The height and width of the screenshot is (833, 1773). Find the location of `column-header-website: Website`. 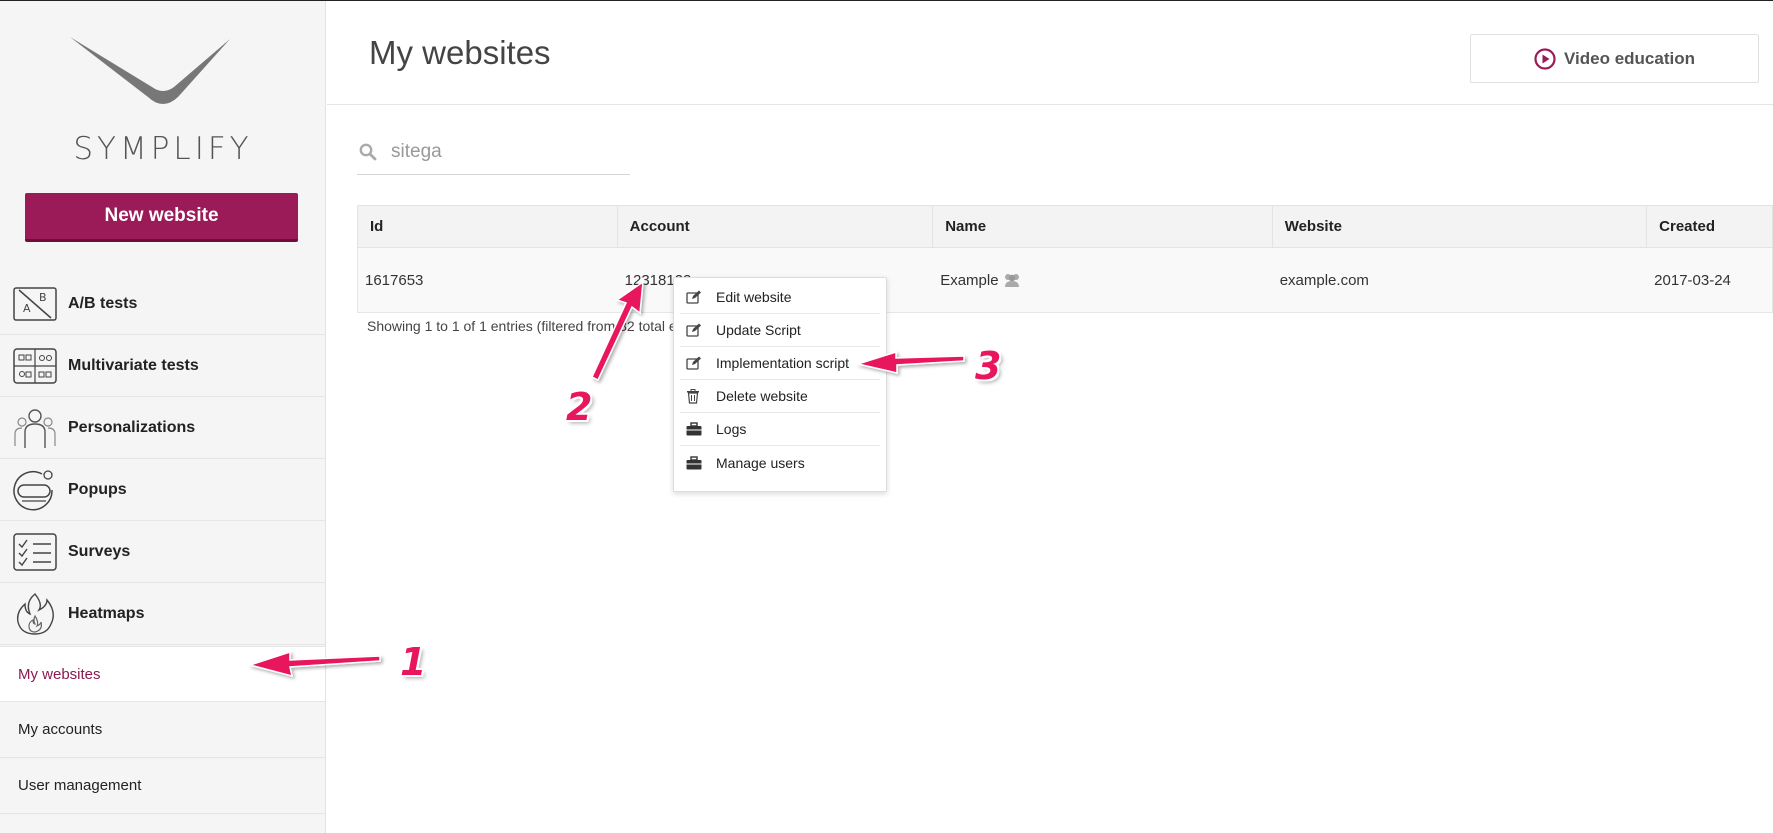

column-header-website: Website is located at coordinates (1460, 226).